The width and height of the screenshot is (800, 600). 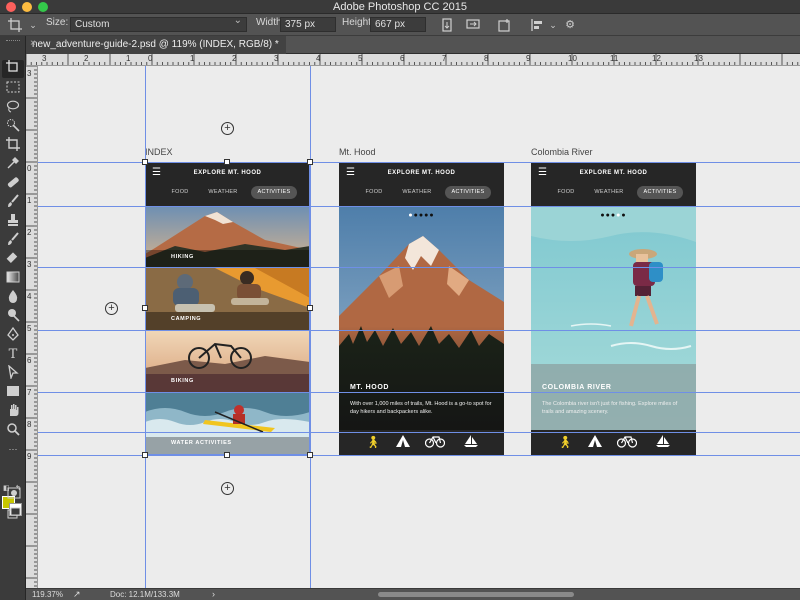 What do you see at coordinates (435, 442) in the screenshot?
I see `bike-icon` at bounding box center [435, 442].